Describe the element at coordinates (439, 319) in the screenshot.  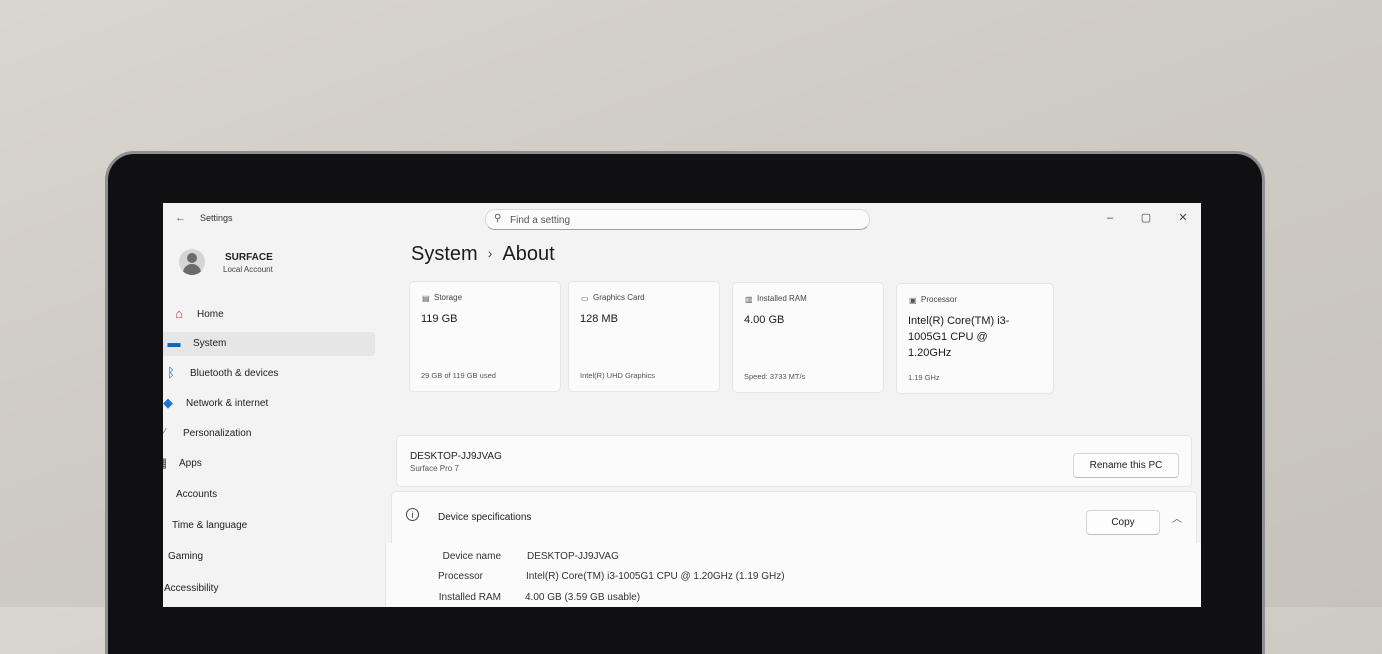
I see `card-value: 119 GB` at that location.